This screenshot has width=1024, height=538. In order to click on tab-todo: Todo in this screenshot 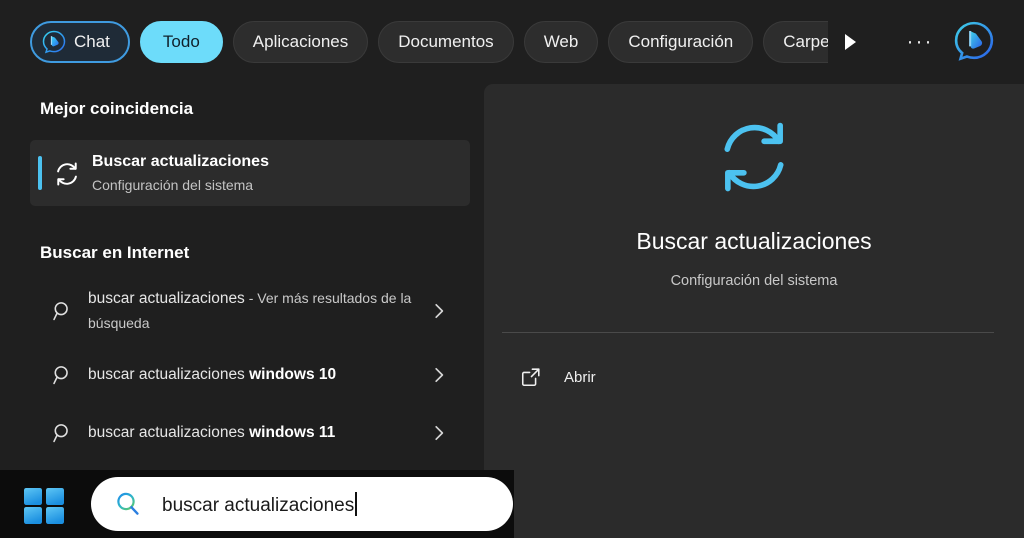, I will do `click(181, 42)`.